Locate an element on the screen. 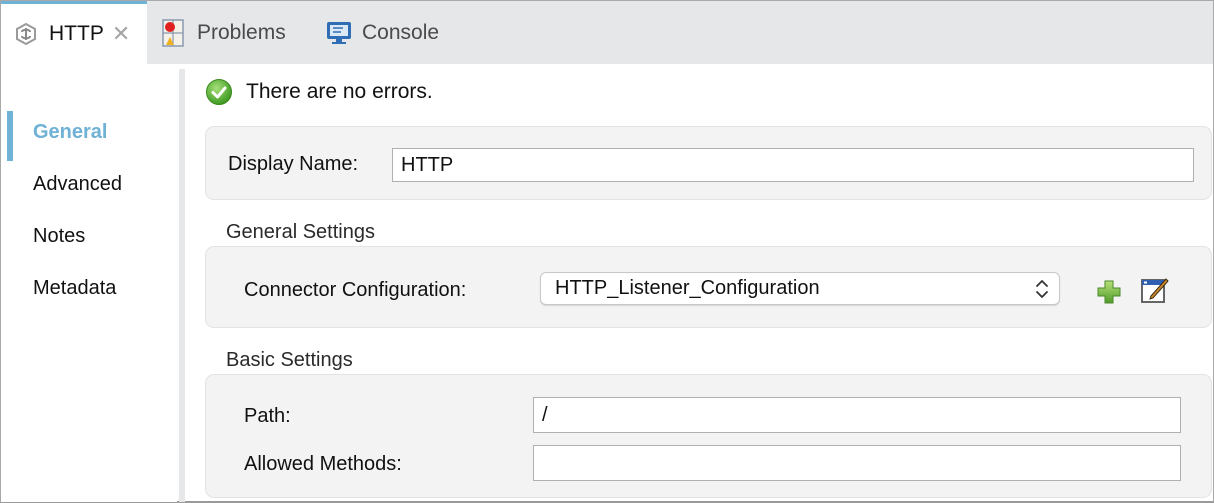 Image resolution: width=1214 pixels, height=503 pixels. tab-console: Console is located at coordinates (382, 32).